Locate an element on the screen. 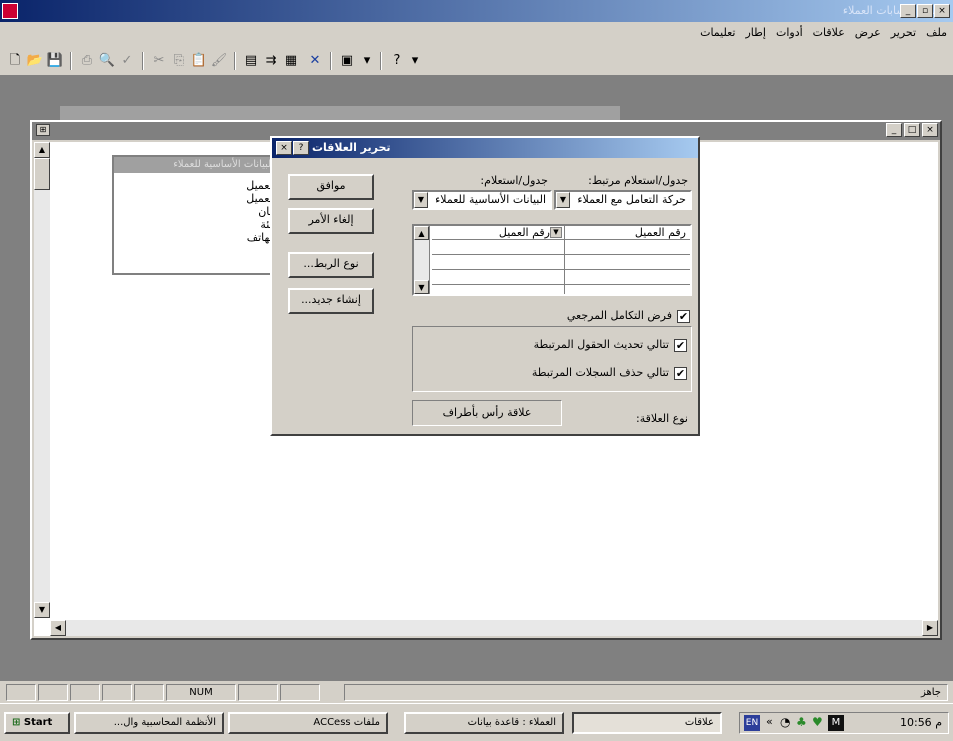  related-table-value: البيانات الأساسية للعملاء is located at coordinates (490, 199).